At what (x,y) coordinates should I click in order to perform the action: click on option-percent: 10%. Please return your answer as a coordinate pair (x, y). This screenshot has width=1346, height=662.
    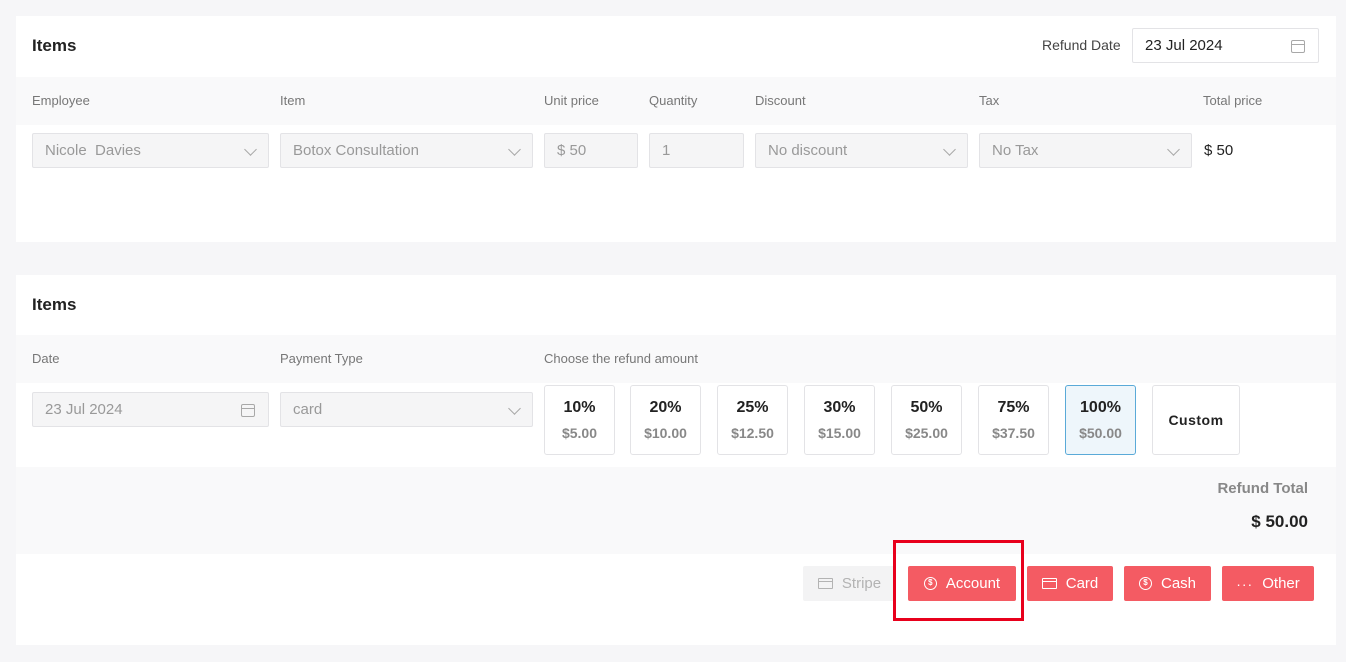
    Looking at the image, I should click on (579, 407).